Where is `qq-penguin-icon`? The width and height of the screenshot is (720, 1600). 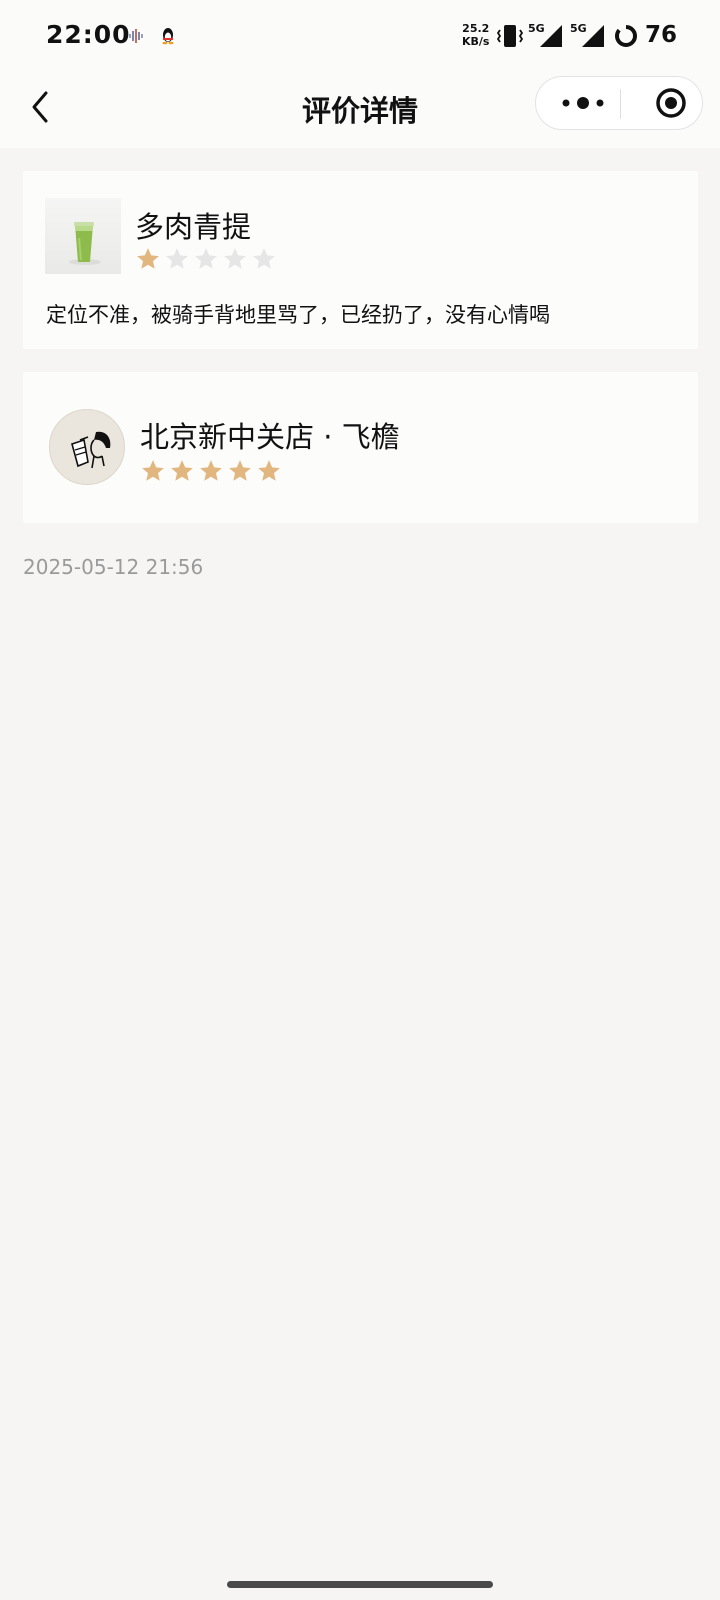
qq-penguin-icon is located at coordinates (168, 36).